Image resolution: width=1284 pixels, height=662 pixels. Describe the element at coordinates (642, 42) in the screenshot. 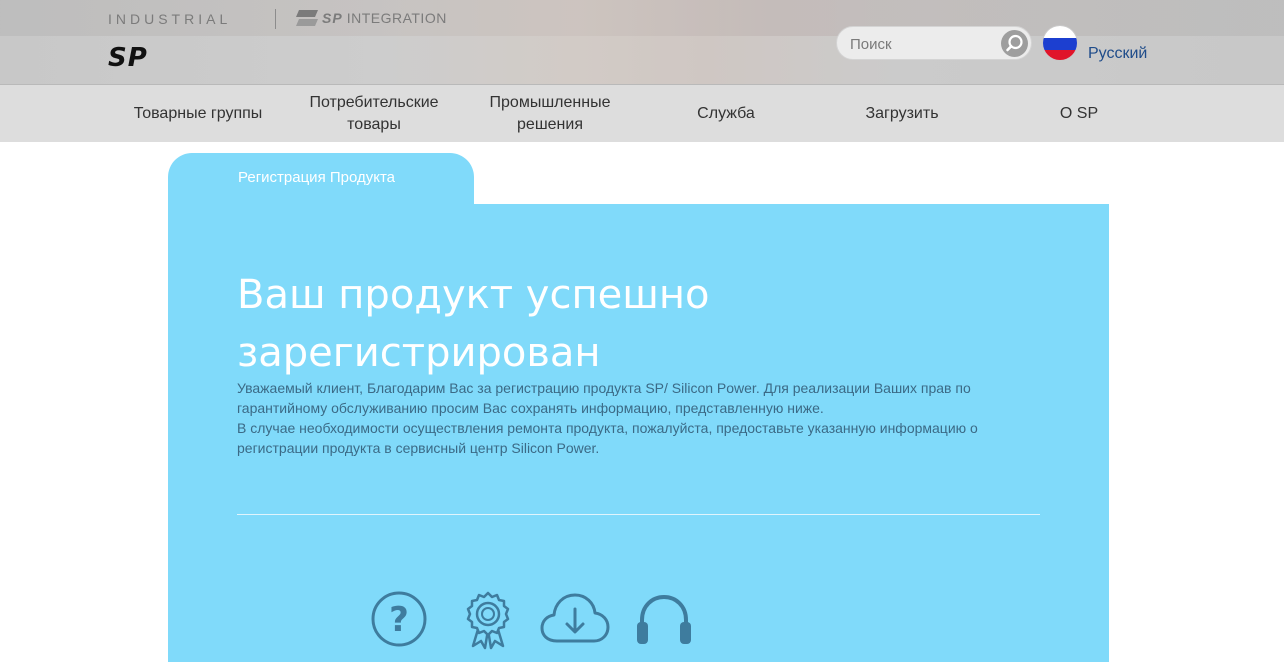

I see `top-header: INDUSTRIAL SP INTEGRATION SP Русский` at that location.